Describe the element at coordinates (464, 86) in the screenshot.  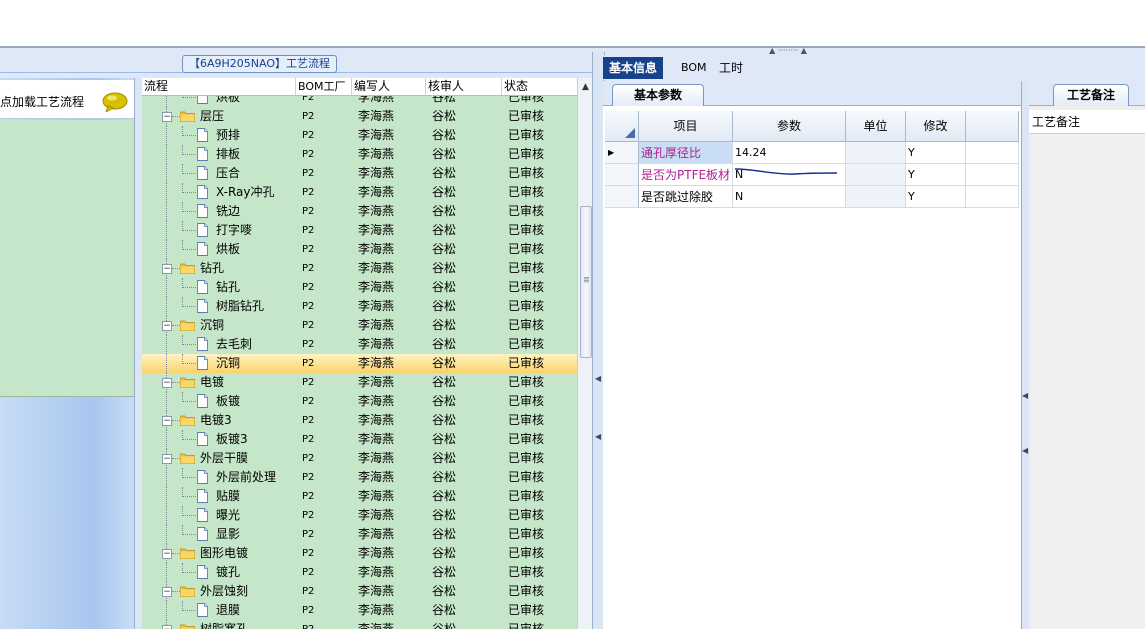
I see `col-header-auditor: 核审人` at that location.